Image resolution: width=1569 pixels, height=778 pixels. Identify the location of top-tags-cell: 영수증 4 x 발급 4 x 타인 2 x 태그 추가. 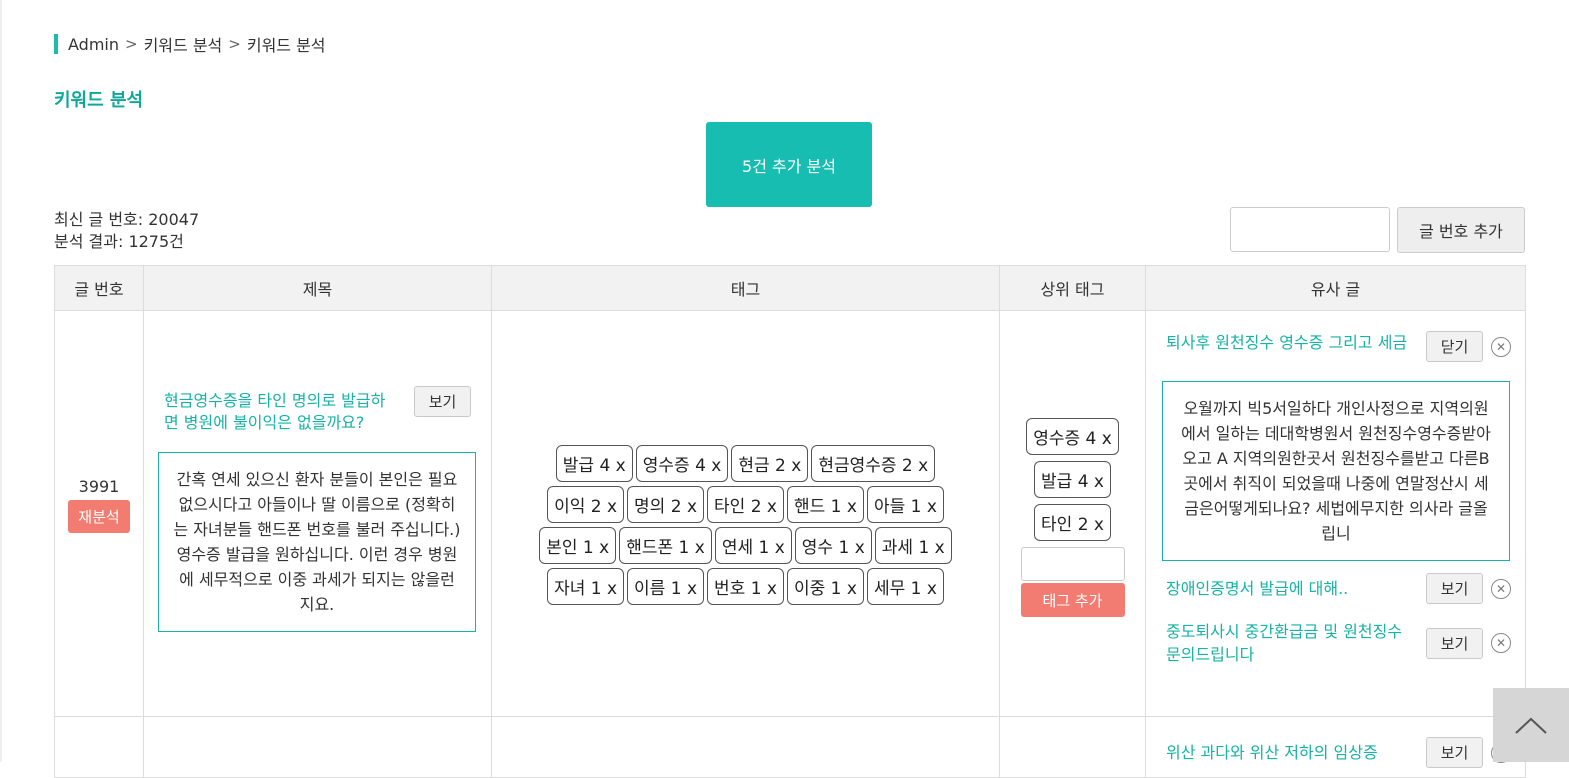
(1072, 513).